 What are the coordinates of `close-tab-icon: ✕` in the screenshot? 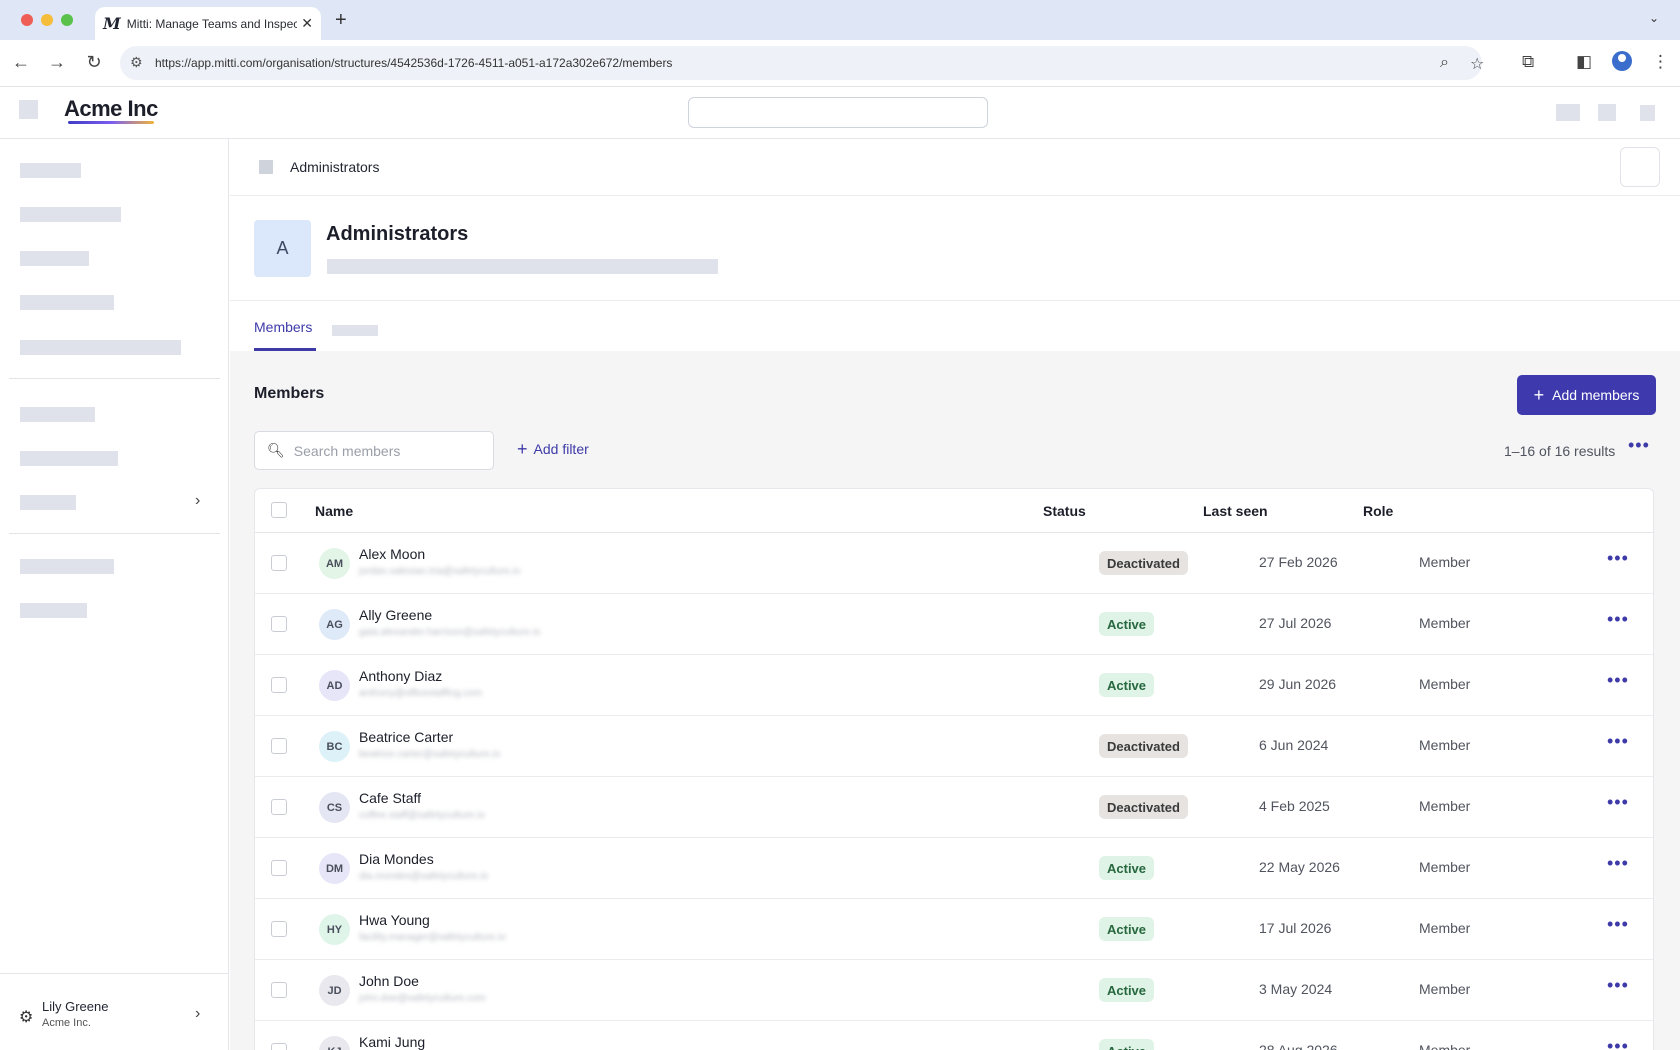 It's located at (307, 23).